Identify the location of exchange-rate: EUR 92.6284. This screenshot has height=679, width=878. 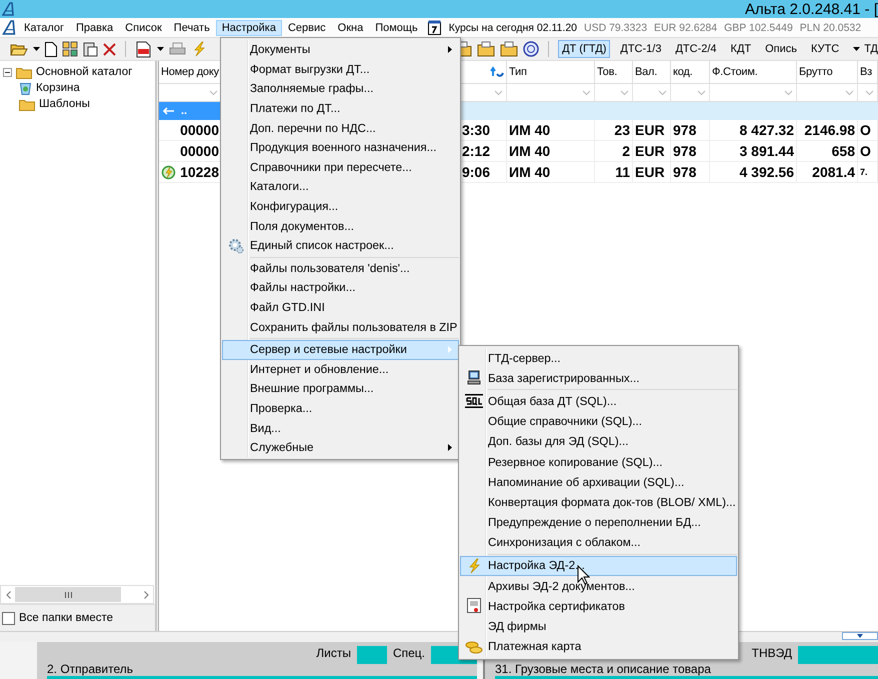
(686, 28).